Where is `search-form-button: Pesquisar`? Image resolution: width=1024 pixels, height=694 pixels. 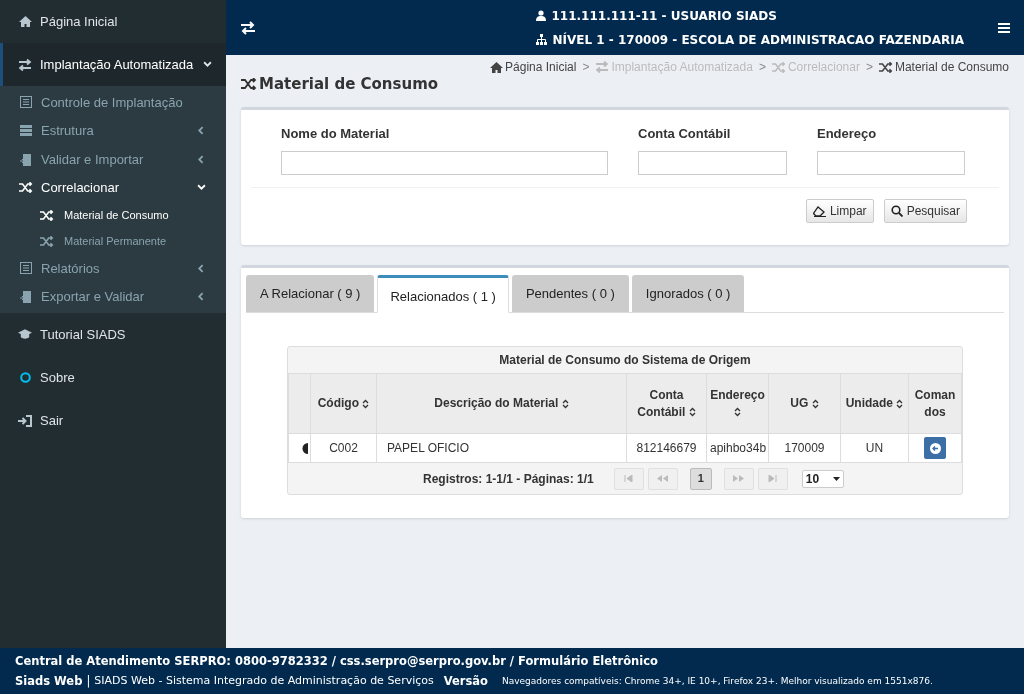 search-form-button: Pesquisar is located at coordinates (925, 211).